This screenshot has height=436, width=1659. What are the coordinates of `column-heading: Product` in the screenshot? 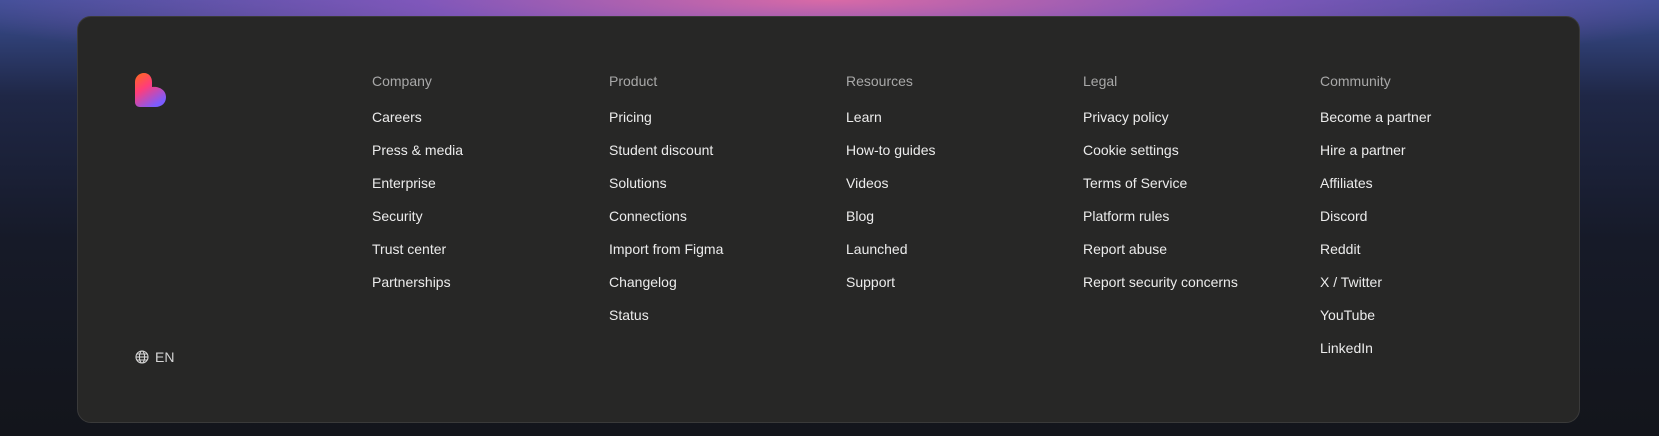 It's located at (633, 81).